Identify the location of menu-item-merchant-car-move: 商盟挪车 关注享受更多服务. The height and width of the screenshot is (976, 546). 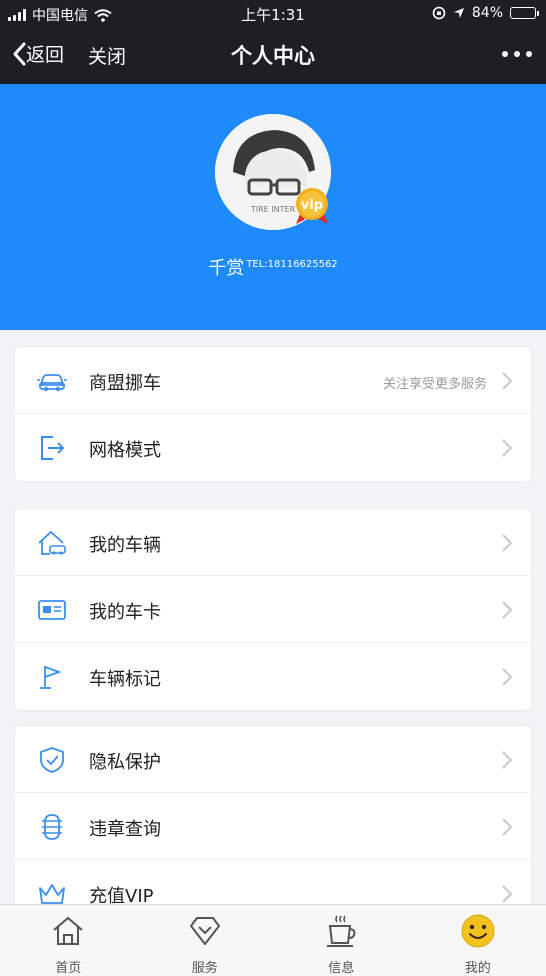
(273, 380).